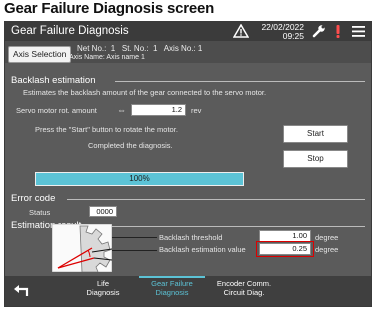 This screenshot has height=315, width=377. Describe the element at coordinates (121, 110) in the screenshot. I see `servo-rot-arrows-icon: ⇔` at that location.